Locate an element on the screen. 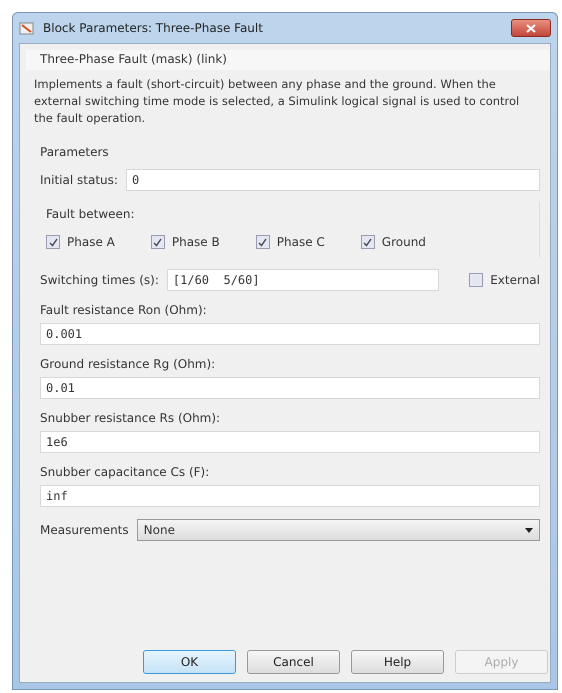 The image size is (562, 693). close-icon is located at coordinates (531, 28).